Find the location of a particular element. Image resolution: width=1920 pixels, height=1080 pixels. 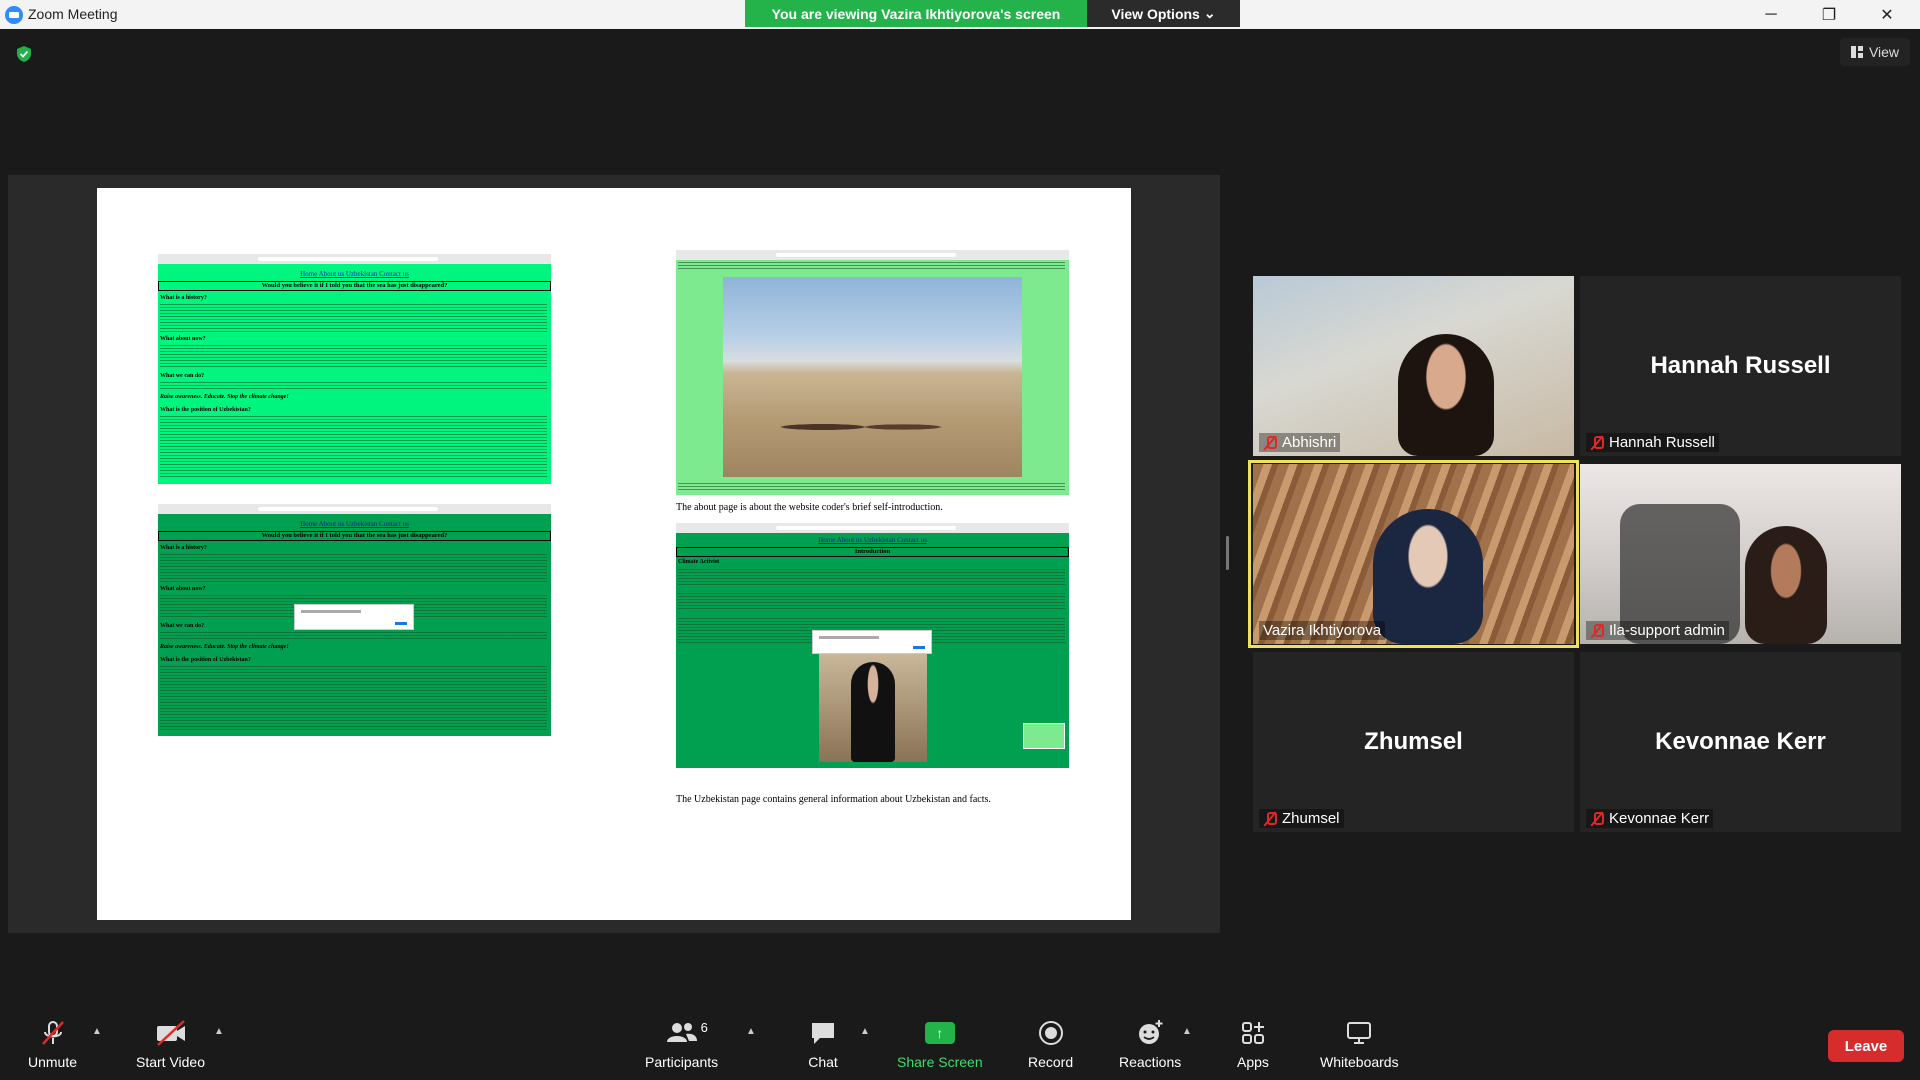

record-button: Record is located at coordinates (1050, 1044).